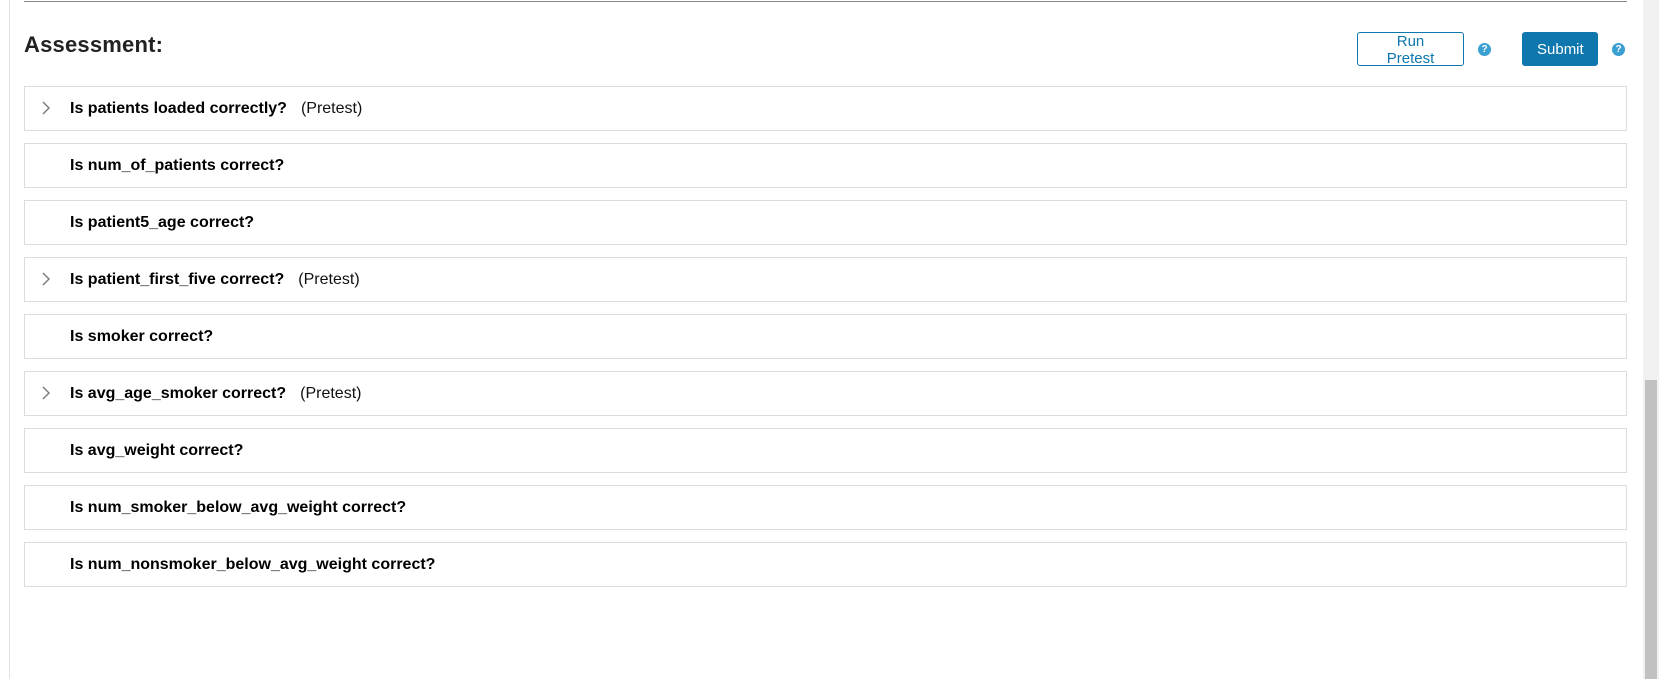 This screenshot has height=679, width=1659. Describe the element at coordinates (1410, 49) in the screenshot. I see `run-pretest-button: Run Pretest` at that location.